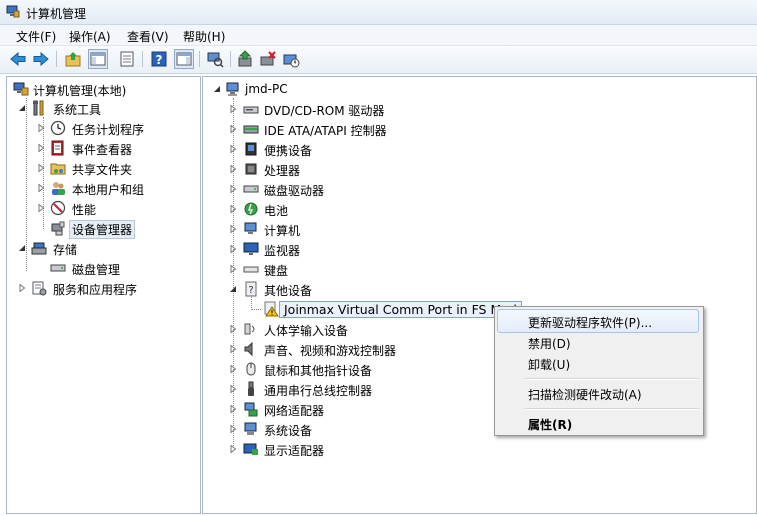 This screenshot has height=516, width=757. Describe the element at coordinates (251, 249) in the screenshot. I see `monitor-icon` at that location.